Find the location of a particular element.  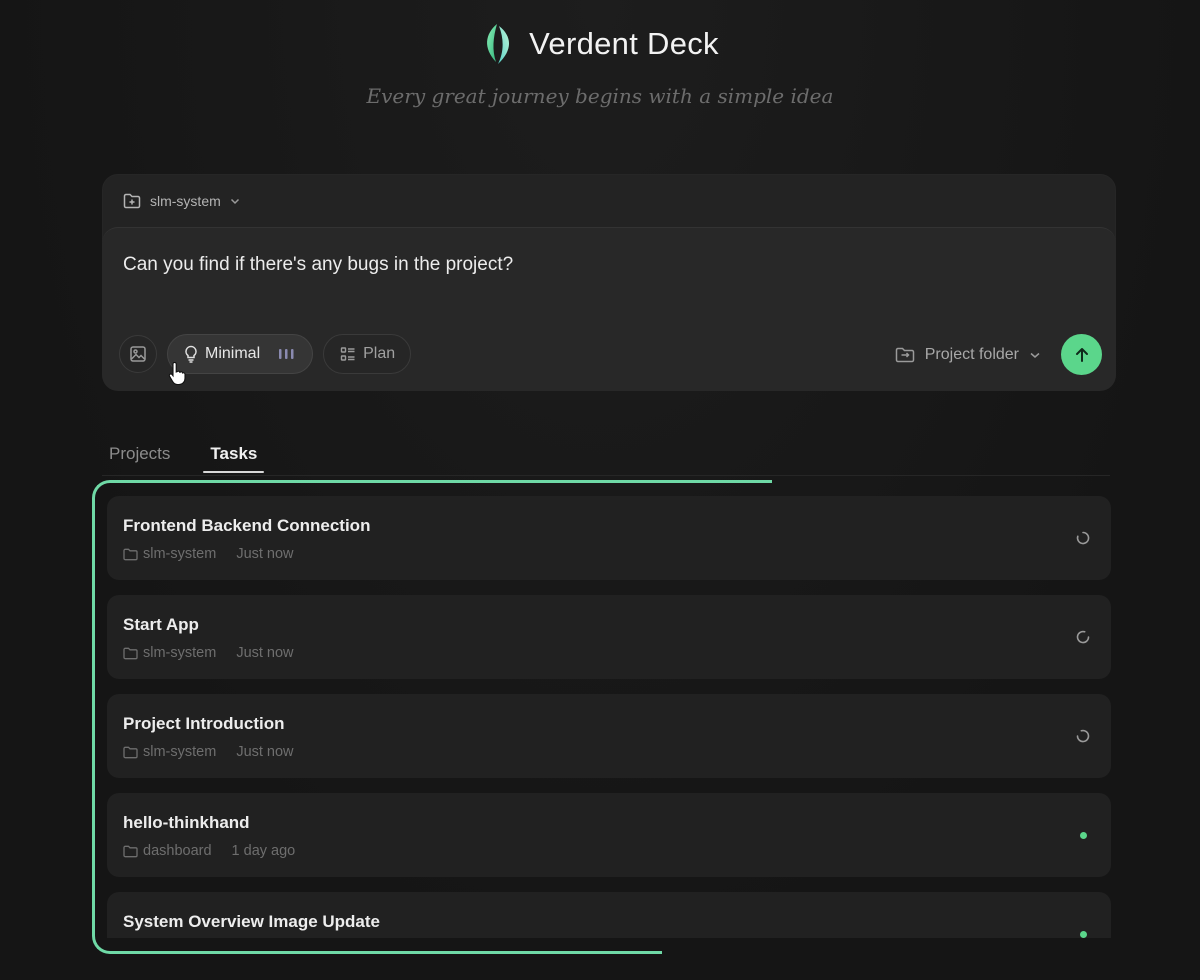

project-selector: slm-system is located at coordinates (181, 201).